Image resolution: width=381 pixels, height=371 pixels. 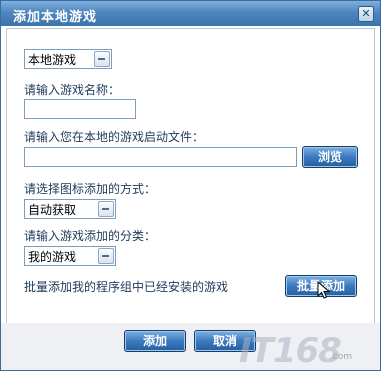 What do you see at coordinates (190, 13) in the screenshot?
I see `dialog-titlebar: 添加本地游戏 ✕` at bounding box center [190, 13].